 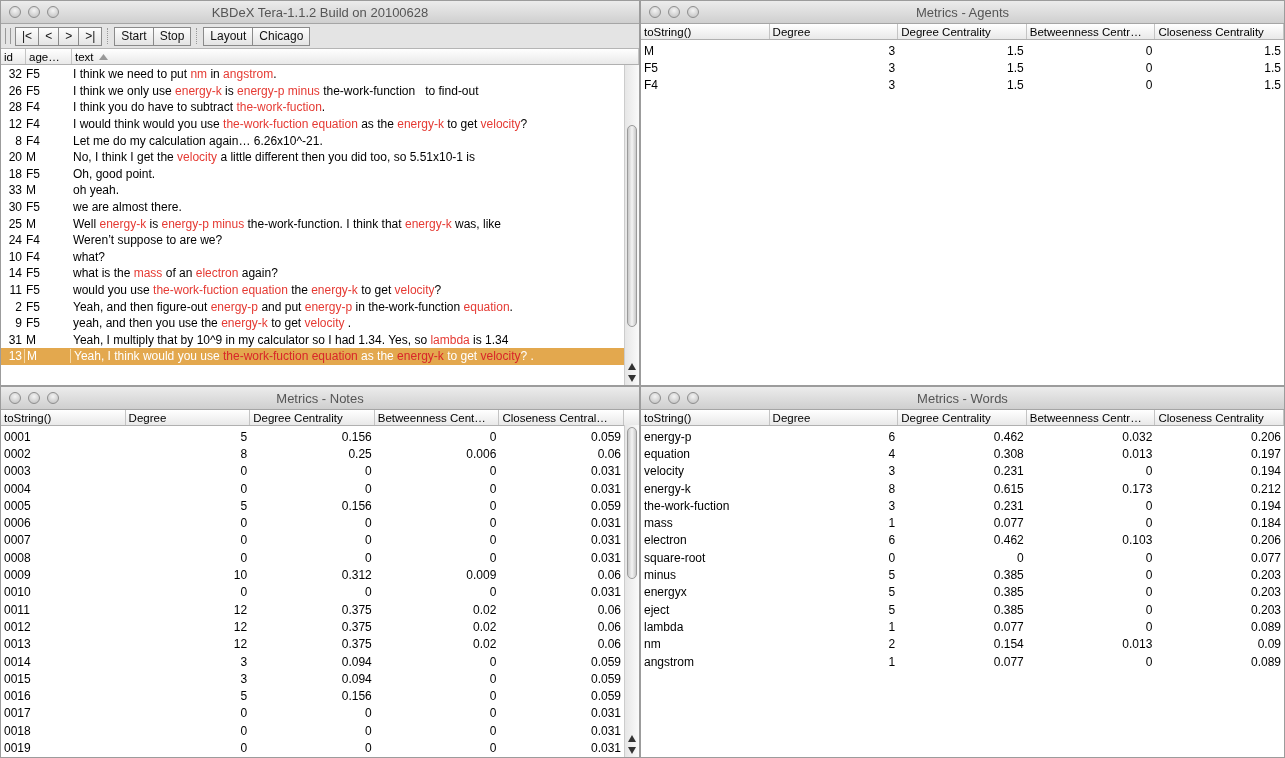 I want to click on table-row: 14 F5 what is the mass of an electron again?, so click(x=312, y=273).